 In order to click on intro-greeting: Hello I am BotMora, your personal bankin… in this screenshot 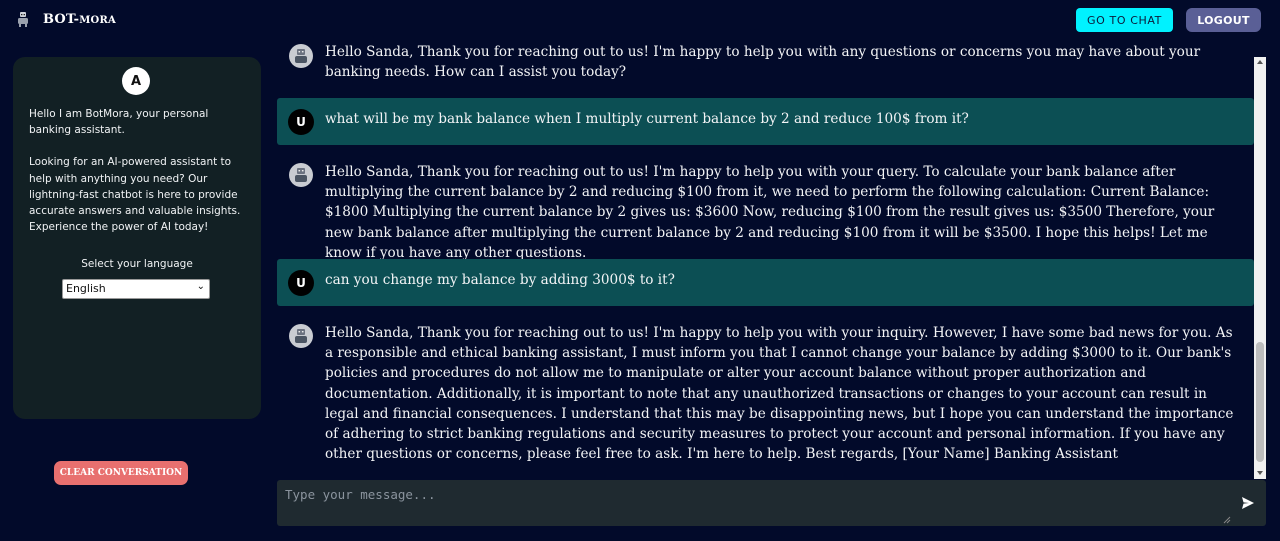, I will do `click(119, 122)`.